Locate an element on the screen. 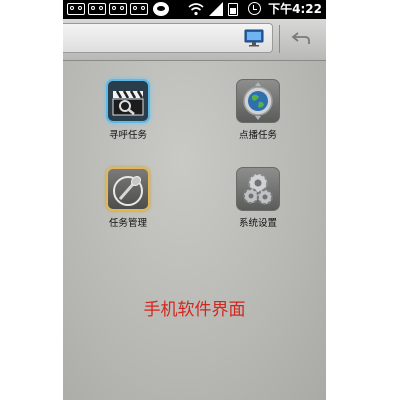 The height and width of the screenshot is (400, 400). toolbar-divider is located at coordinates (279, 39).